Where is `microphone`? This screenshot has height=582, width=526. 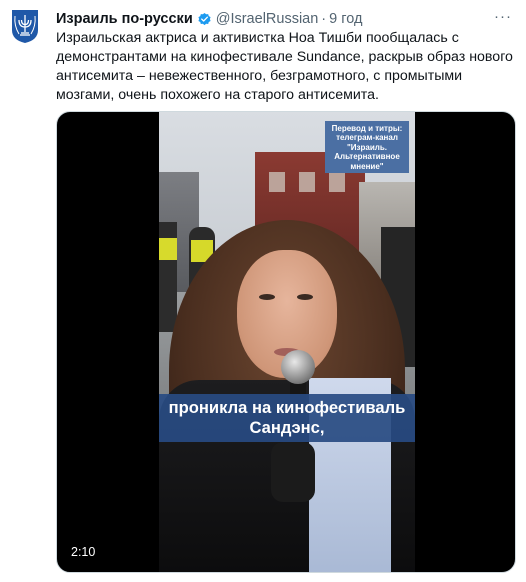 microphone is located at coordinates (298, 367).